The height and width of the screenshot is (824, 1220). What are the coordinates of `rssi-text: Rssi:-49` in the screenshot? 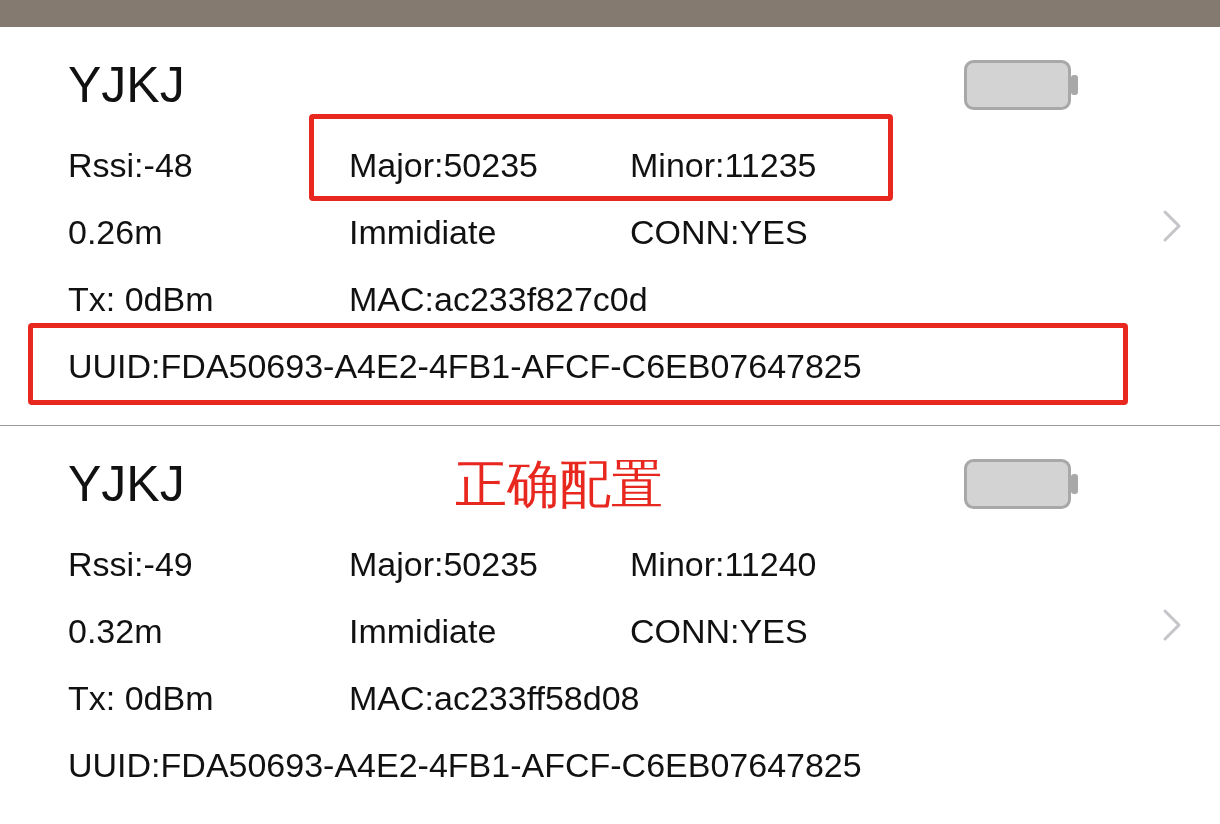 It's located at (131, 564).